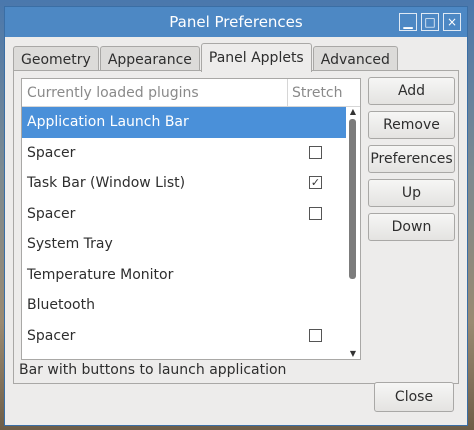 The image size is (474, 430). Describe the element at coordinates (315, 92) in the screenshot. I see `column-header-stretch: Stretch` at that location.